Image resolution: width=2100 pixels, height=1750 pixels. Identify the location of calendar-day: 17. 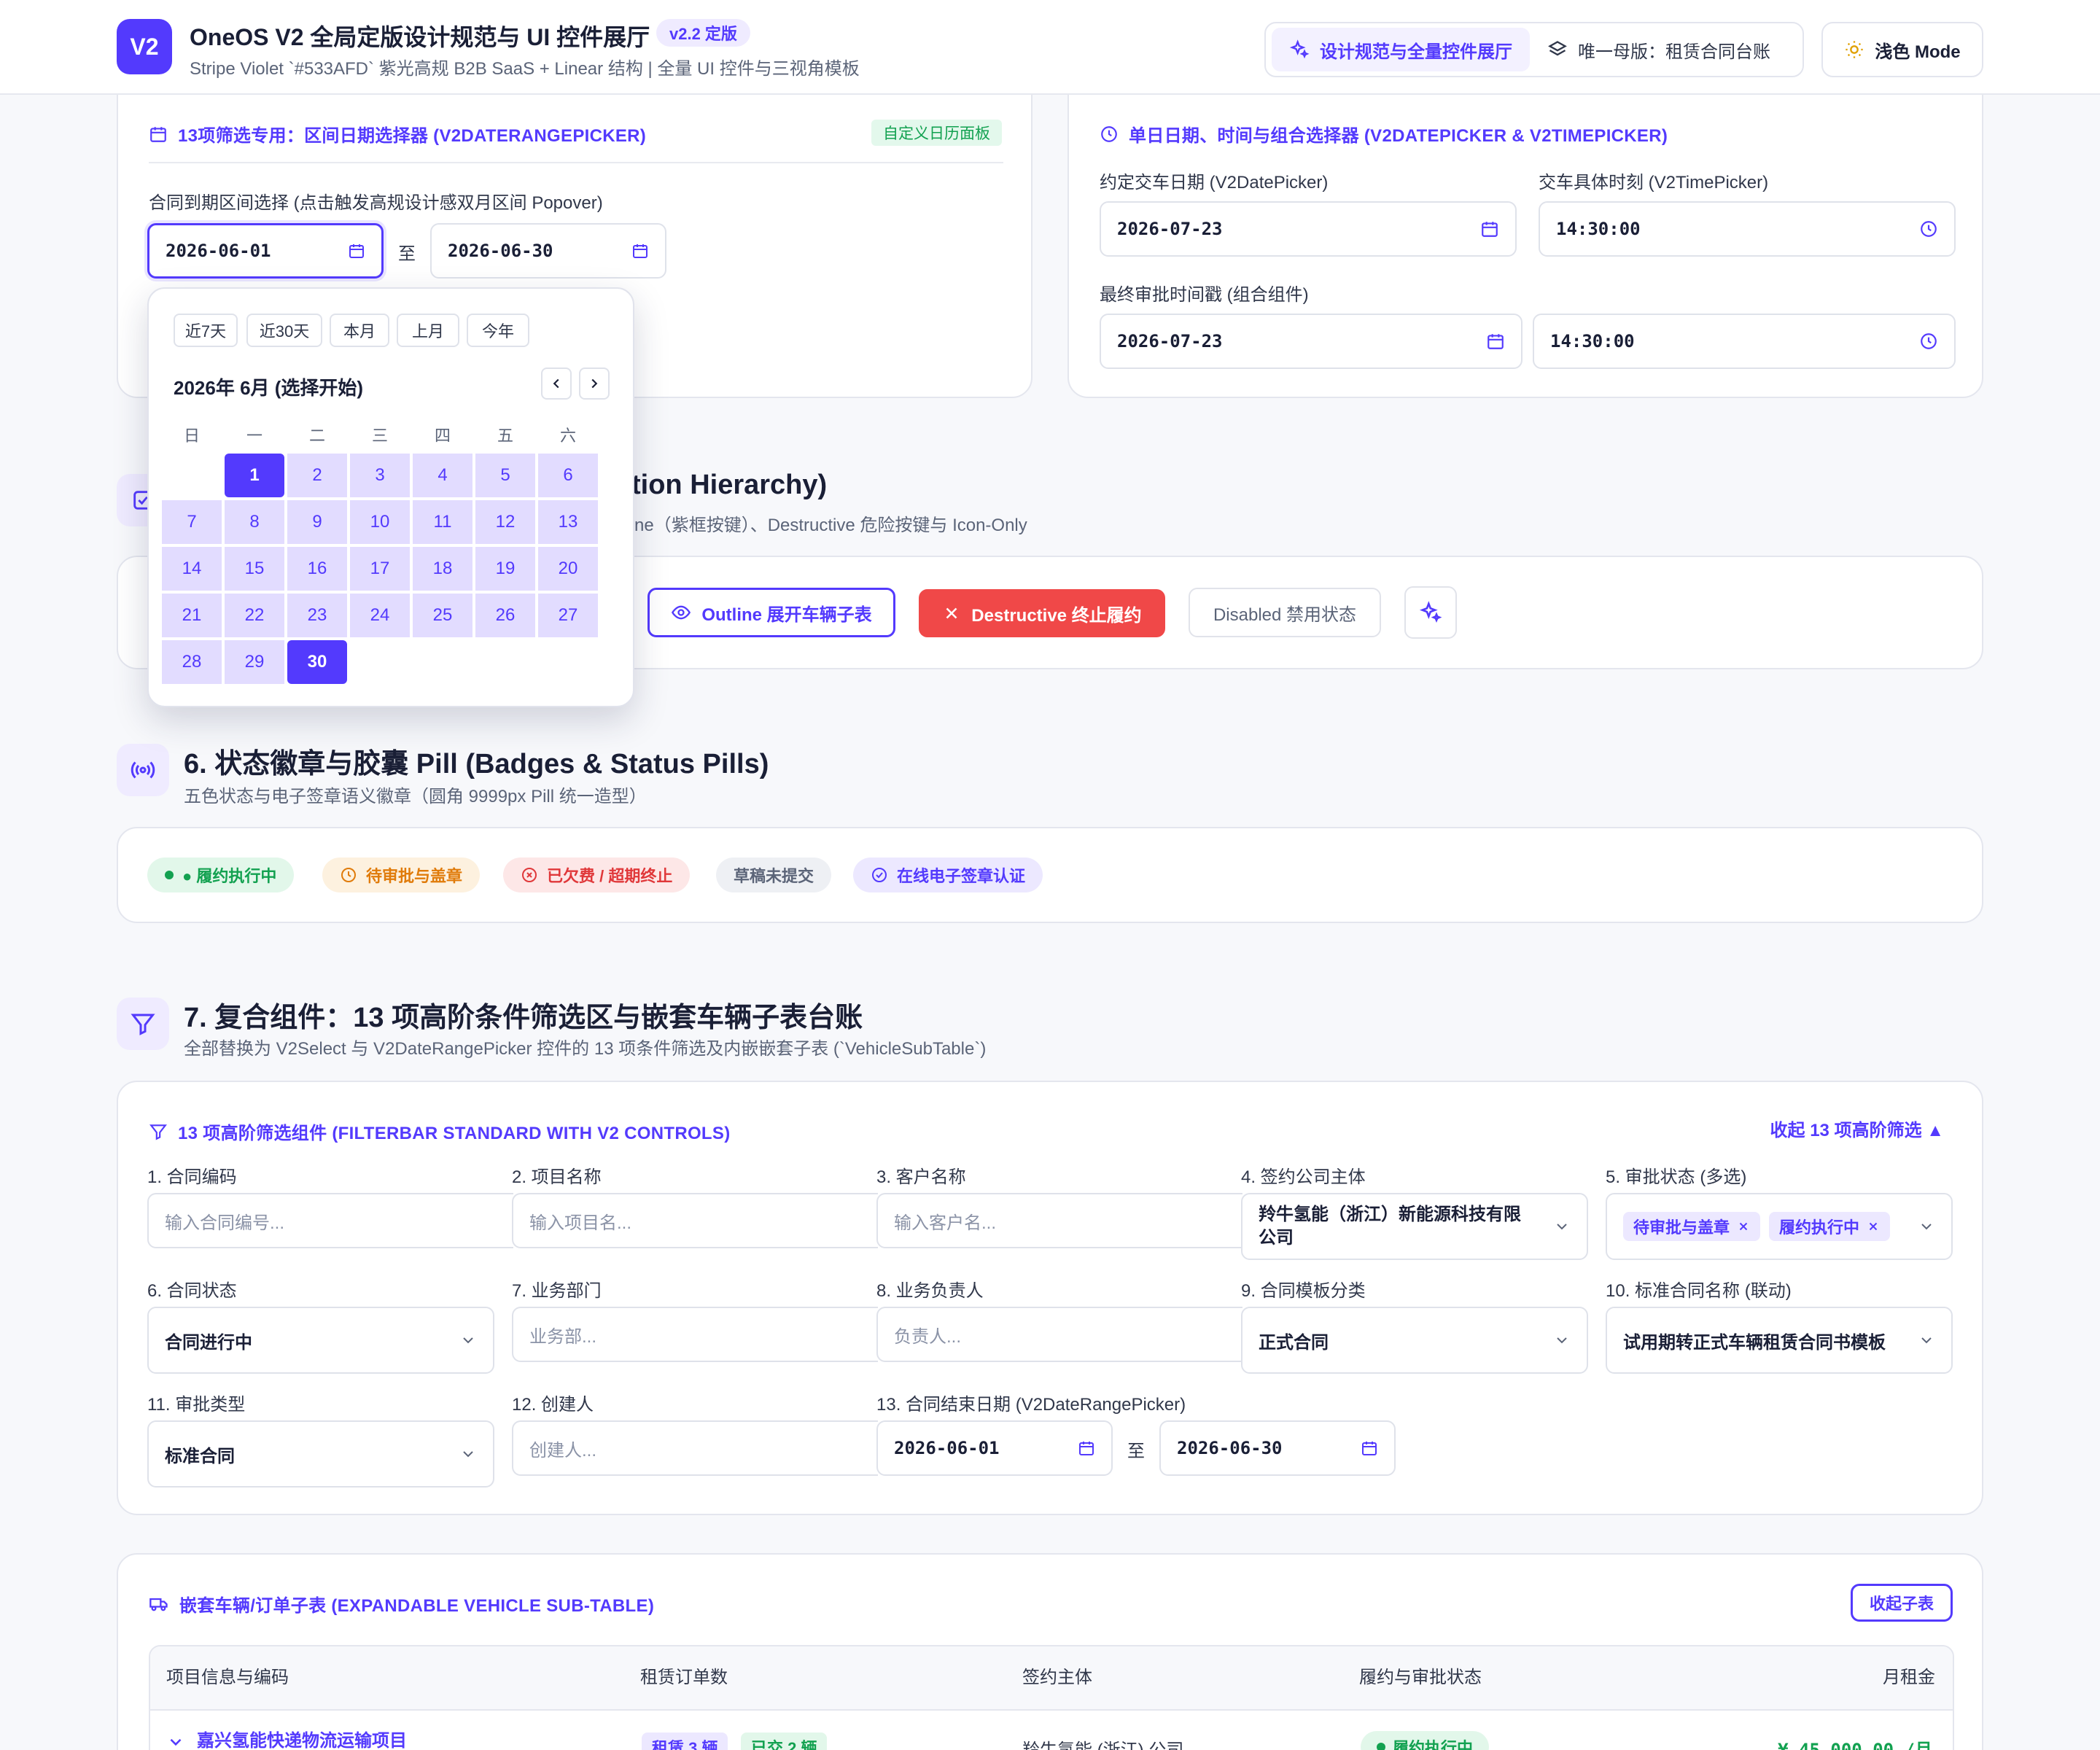
(380, 569).